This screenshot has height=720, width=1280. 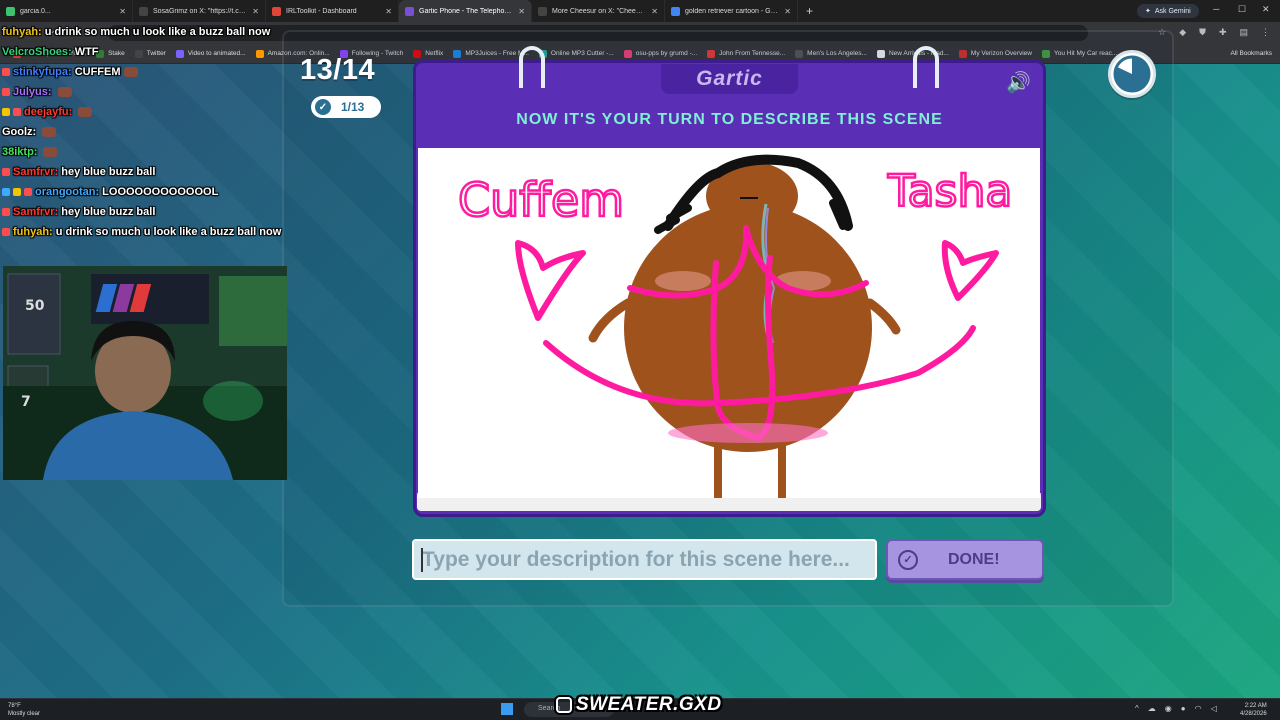 What do you see at coordinates (24, 710) in the screenshot?
I see `weather-widget: 78°F Mostly clear` at bounding box center [24, 710].